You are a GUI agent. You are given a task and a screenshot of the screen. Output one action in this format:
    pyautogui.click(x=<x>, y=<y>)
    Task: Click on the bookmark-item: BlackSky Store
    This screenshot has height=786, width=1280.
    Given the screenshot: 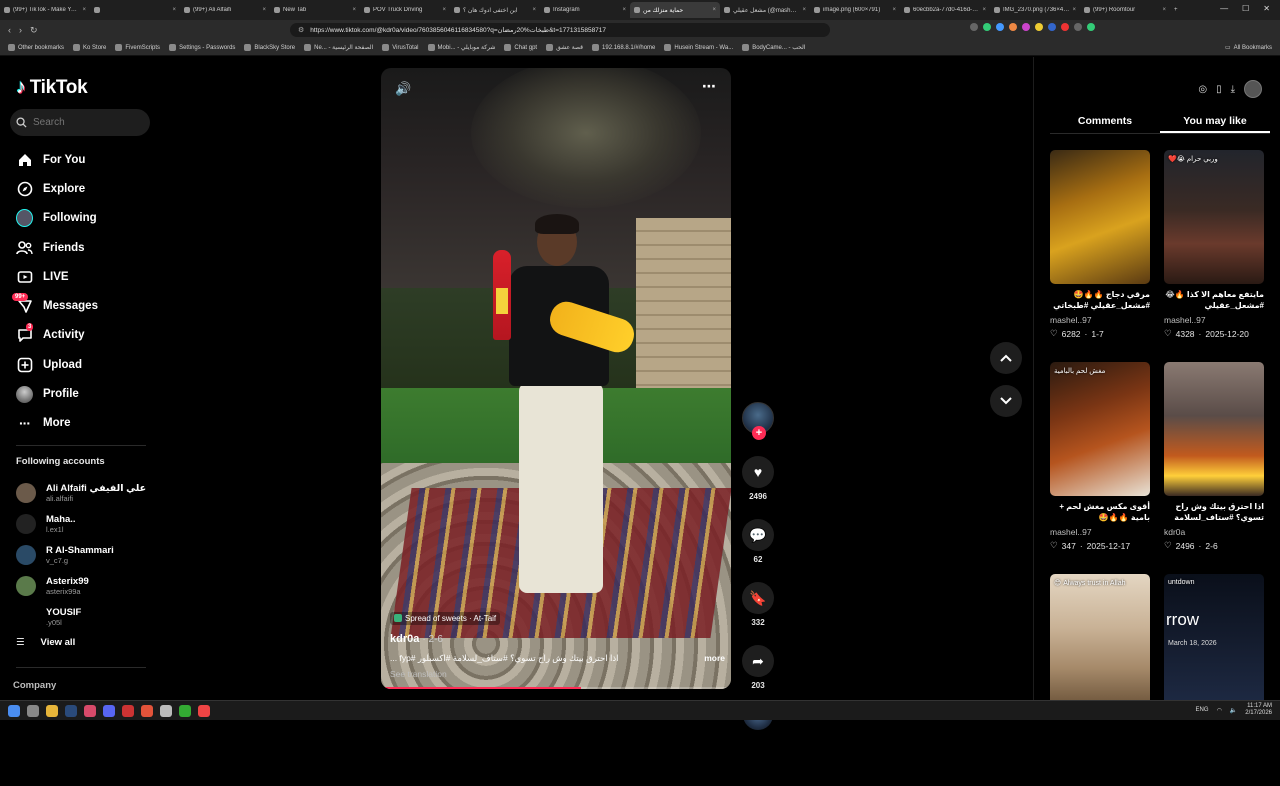 What is the action you would take?
    pyautogui.click(x=269, y=47)
    